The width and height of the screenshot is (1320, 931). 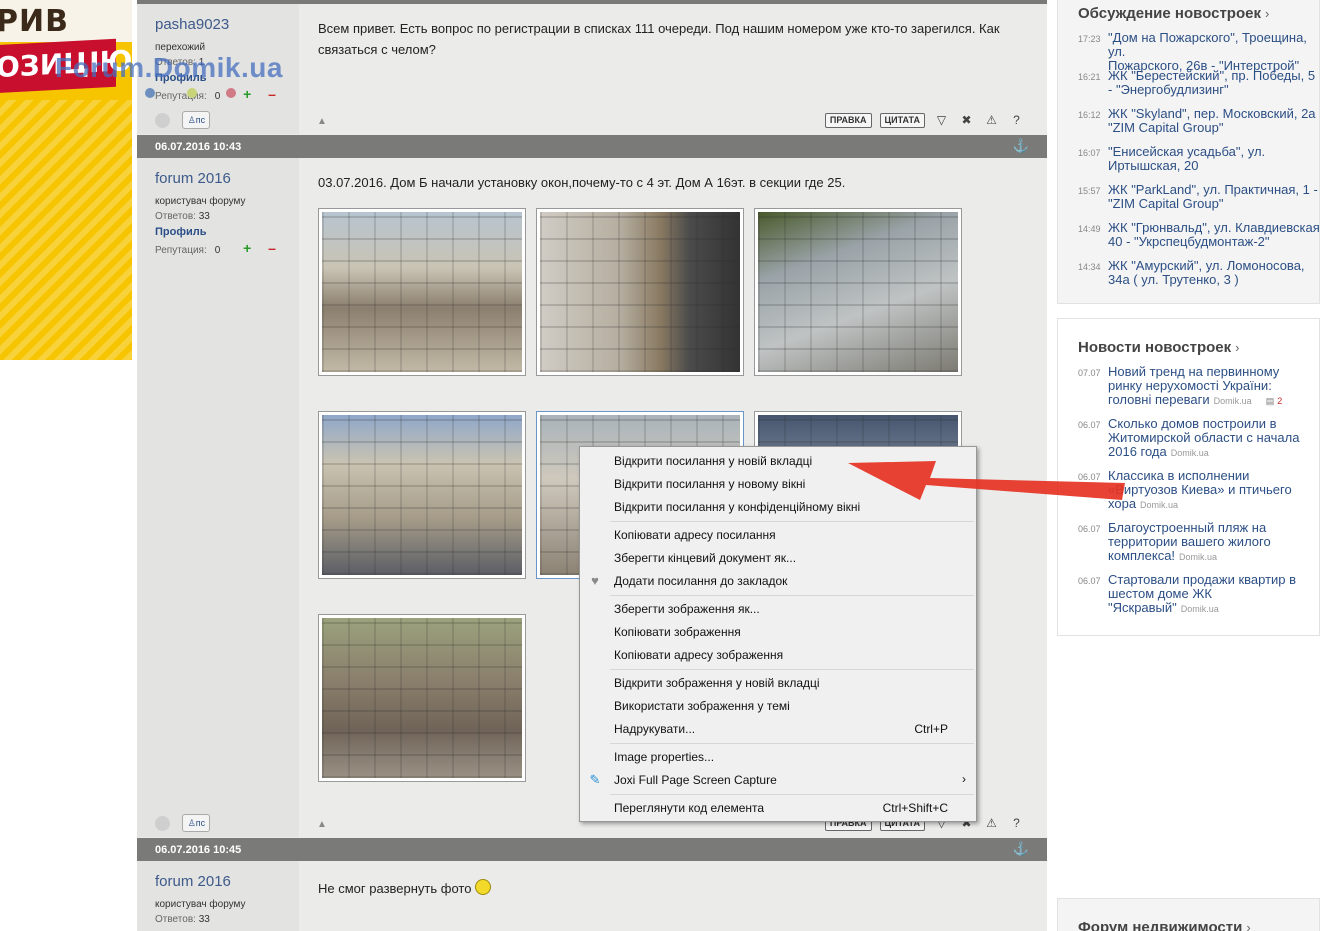 I want to click on submenu-arrow-icon: ›, so click(x=964, y=779).